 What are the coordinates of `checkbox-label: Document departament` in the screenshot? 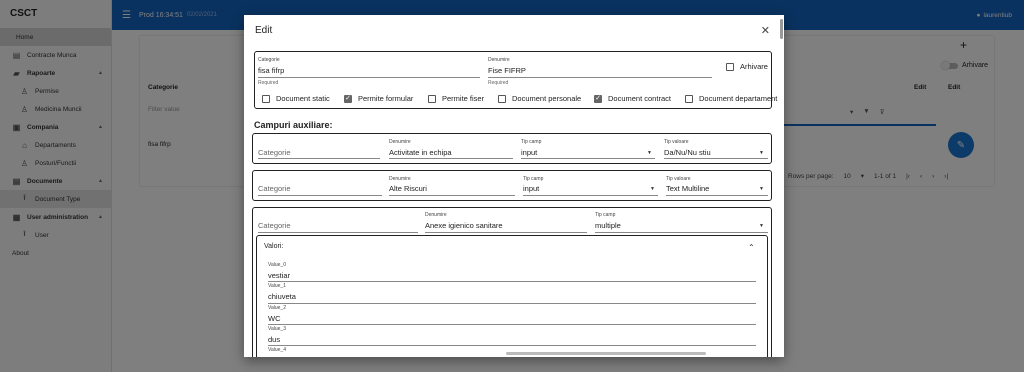 It's located at (738, 98).